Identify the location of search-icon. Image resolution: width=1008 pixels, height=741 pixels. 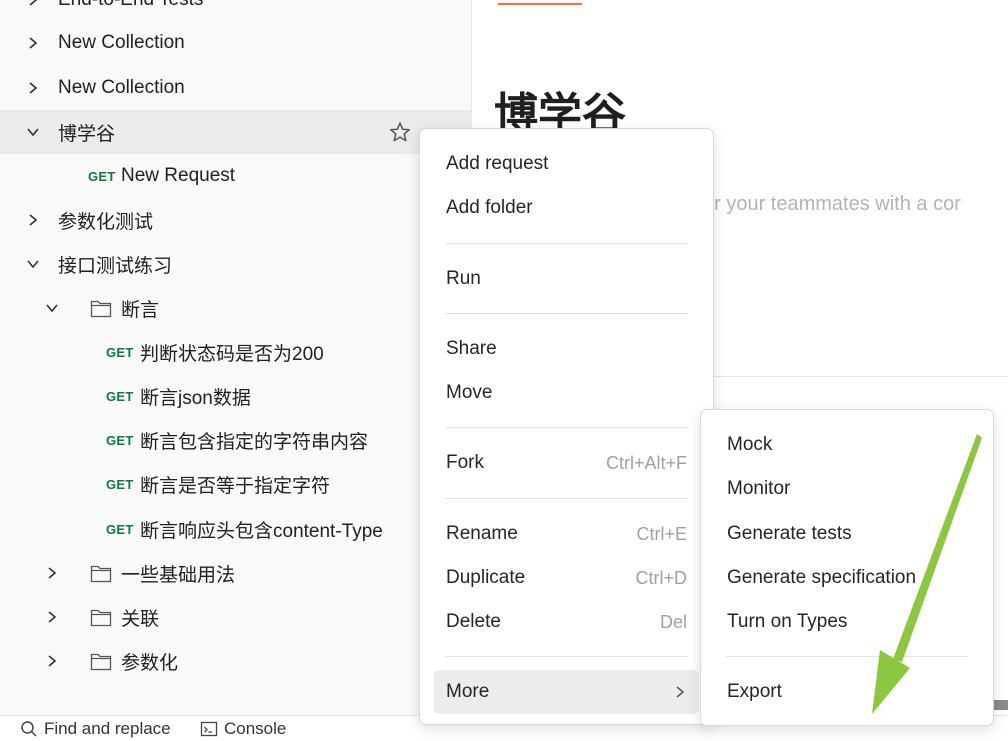
(29, 729).